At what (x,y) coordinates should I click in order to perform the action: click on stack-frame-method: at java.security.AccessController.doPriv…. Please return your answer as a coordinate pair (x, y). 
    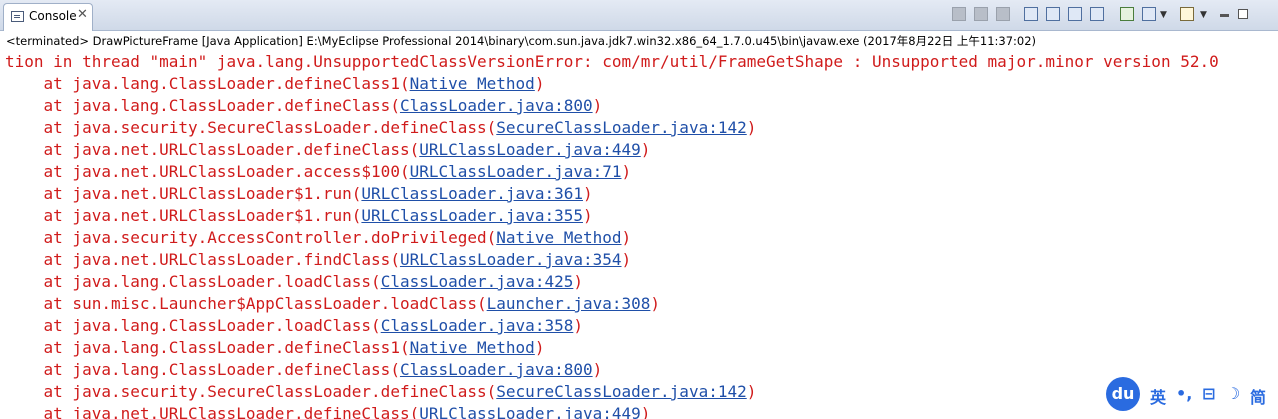
    Looking at the image, I should click on (251, 237).